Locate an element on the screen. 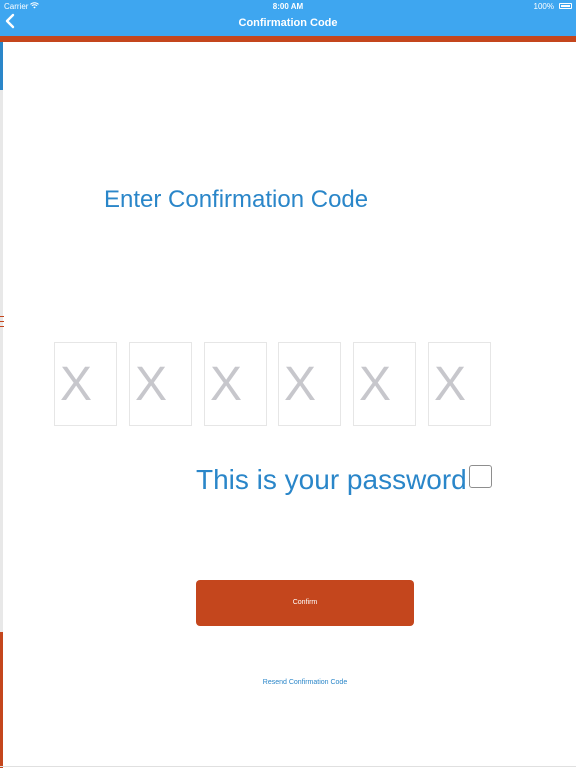 This screenshot has width=576, height=768. confirm-button: Confirm is located at coordinates (305, 603).